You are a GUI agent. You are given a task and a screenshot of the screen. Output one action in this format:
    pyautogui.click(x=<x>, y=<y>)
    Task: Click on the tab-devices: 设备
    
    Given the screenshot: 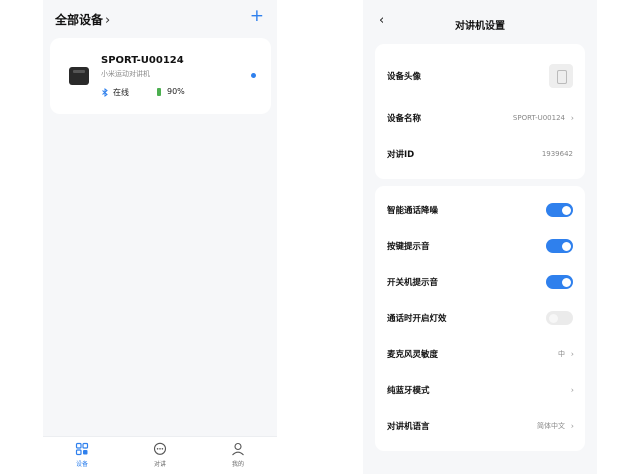 What is the action you would take?
    pyautogui.click(x=82, y=455)
    